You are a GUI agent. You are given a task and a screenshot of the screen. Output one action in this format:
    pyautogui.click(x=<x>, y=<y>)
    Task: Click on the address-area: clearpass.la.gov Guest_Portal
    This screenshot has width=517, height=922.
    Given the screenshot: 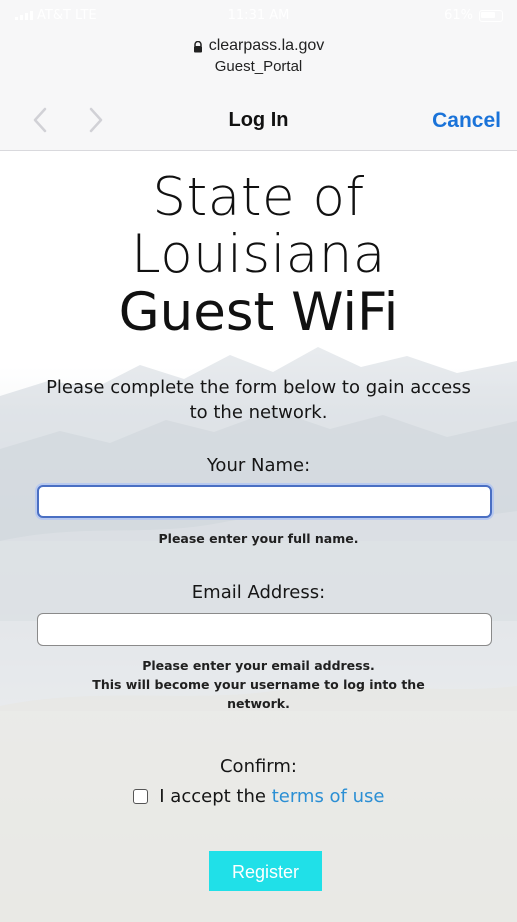 What is the action you would take?
    pyautogui.click(x=258, y=56)
    